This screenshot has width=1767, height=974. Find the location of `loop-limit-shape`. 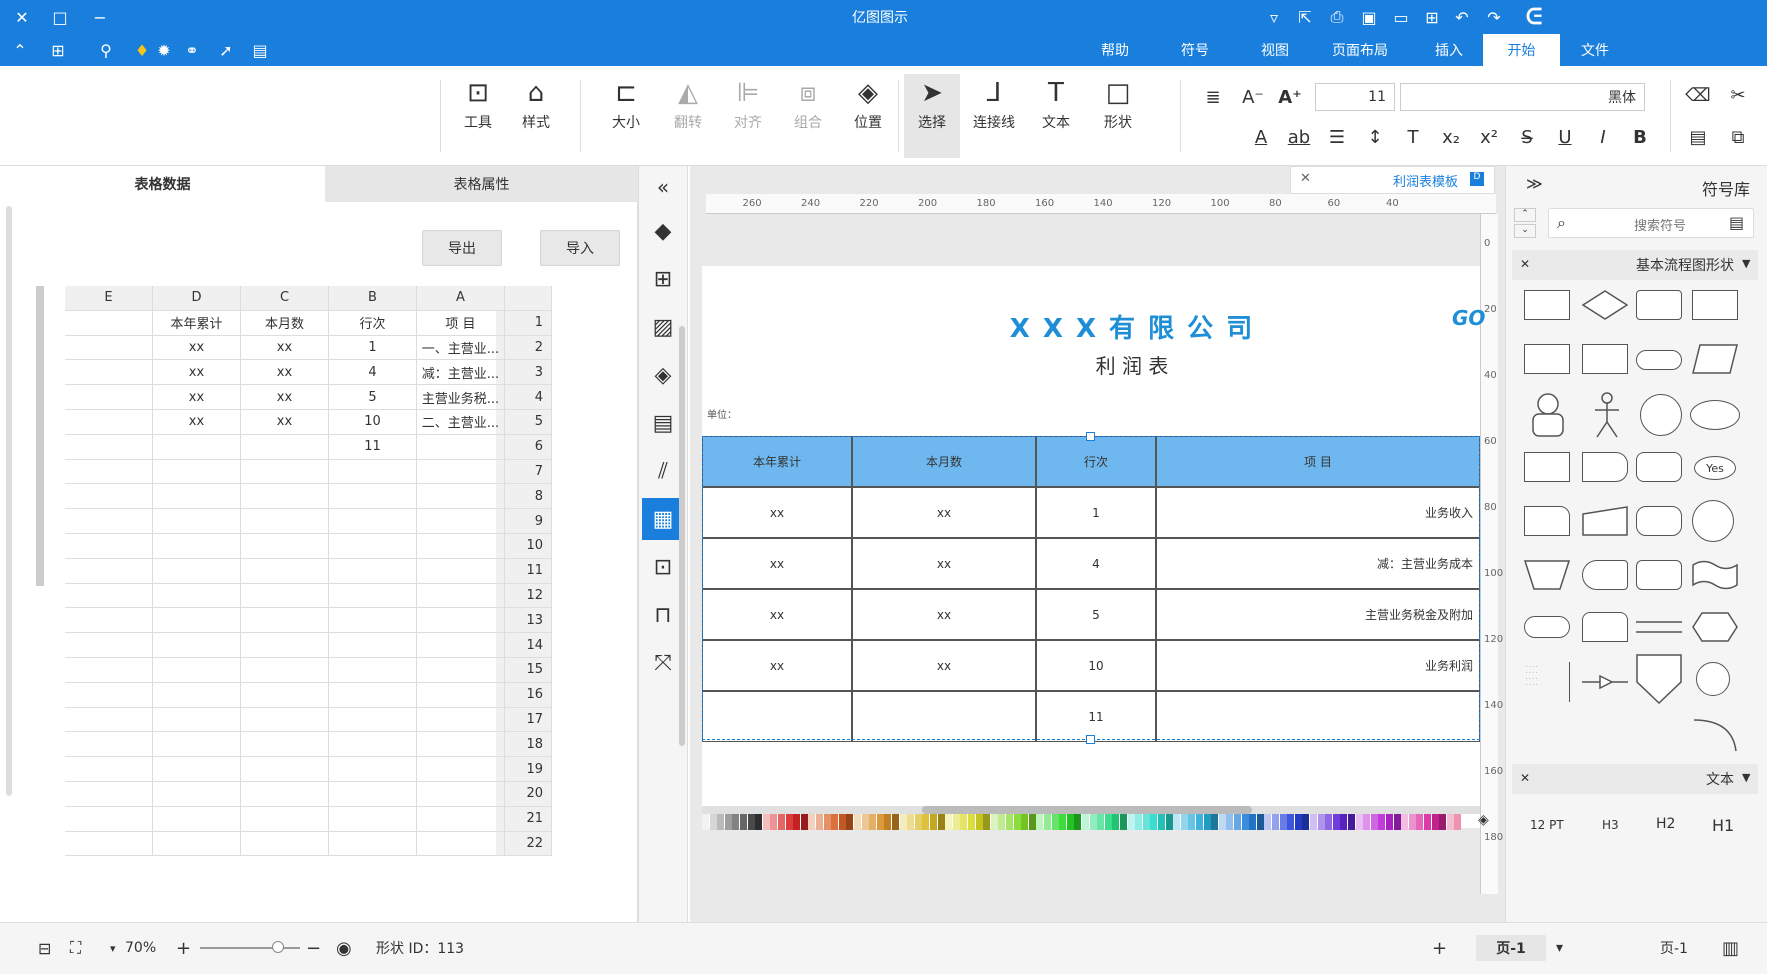

loop-limit-shape is located at coordinates (1605, 627).